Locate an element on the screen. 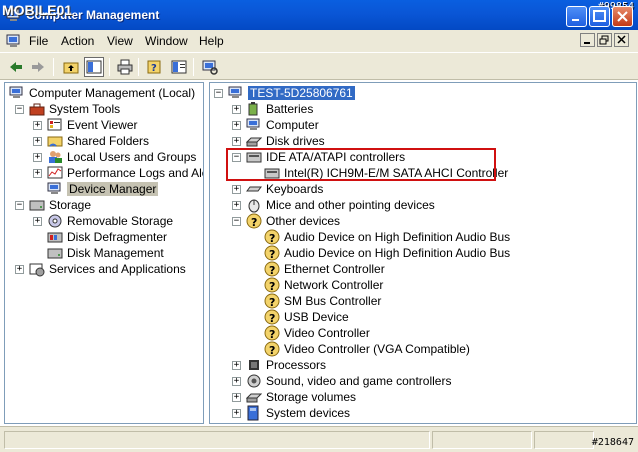 The height and width of the screenshot is (452, 638). minimize-button is located at coordinates (576, 16).